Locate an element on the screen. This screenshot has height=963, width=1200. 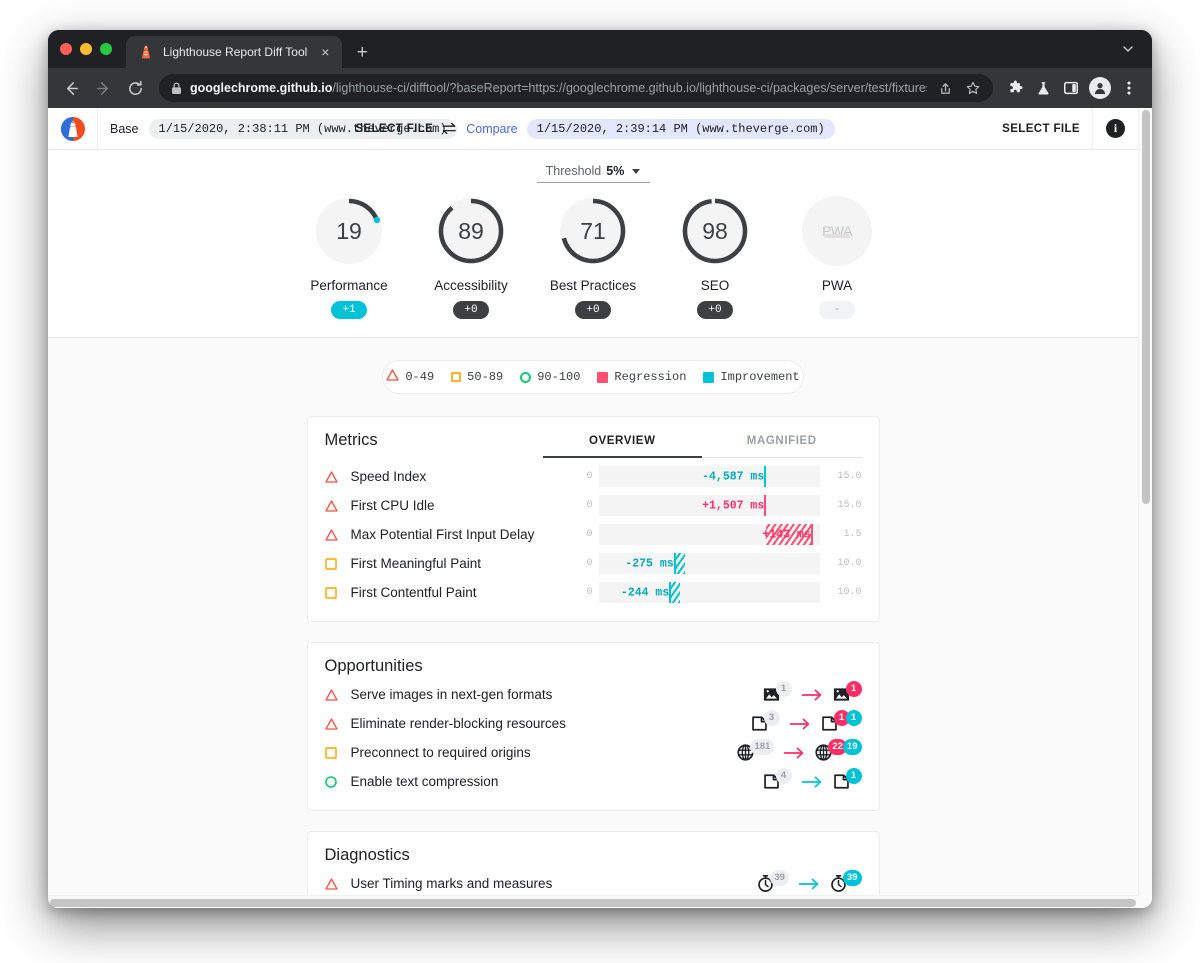
metric-bar-track: -4,587 ms is located at coordinates (709, 476).